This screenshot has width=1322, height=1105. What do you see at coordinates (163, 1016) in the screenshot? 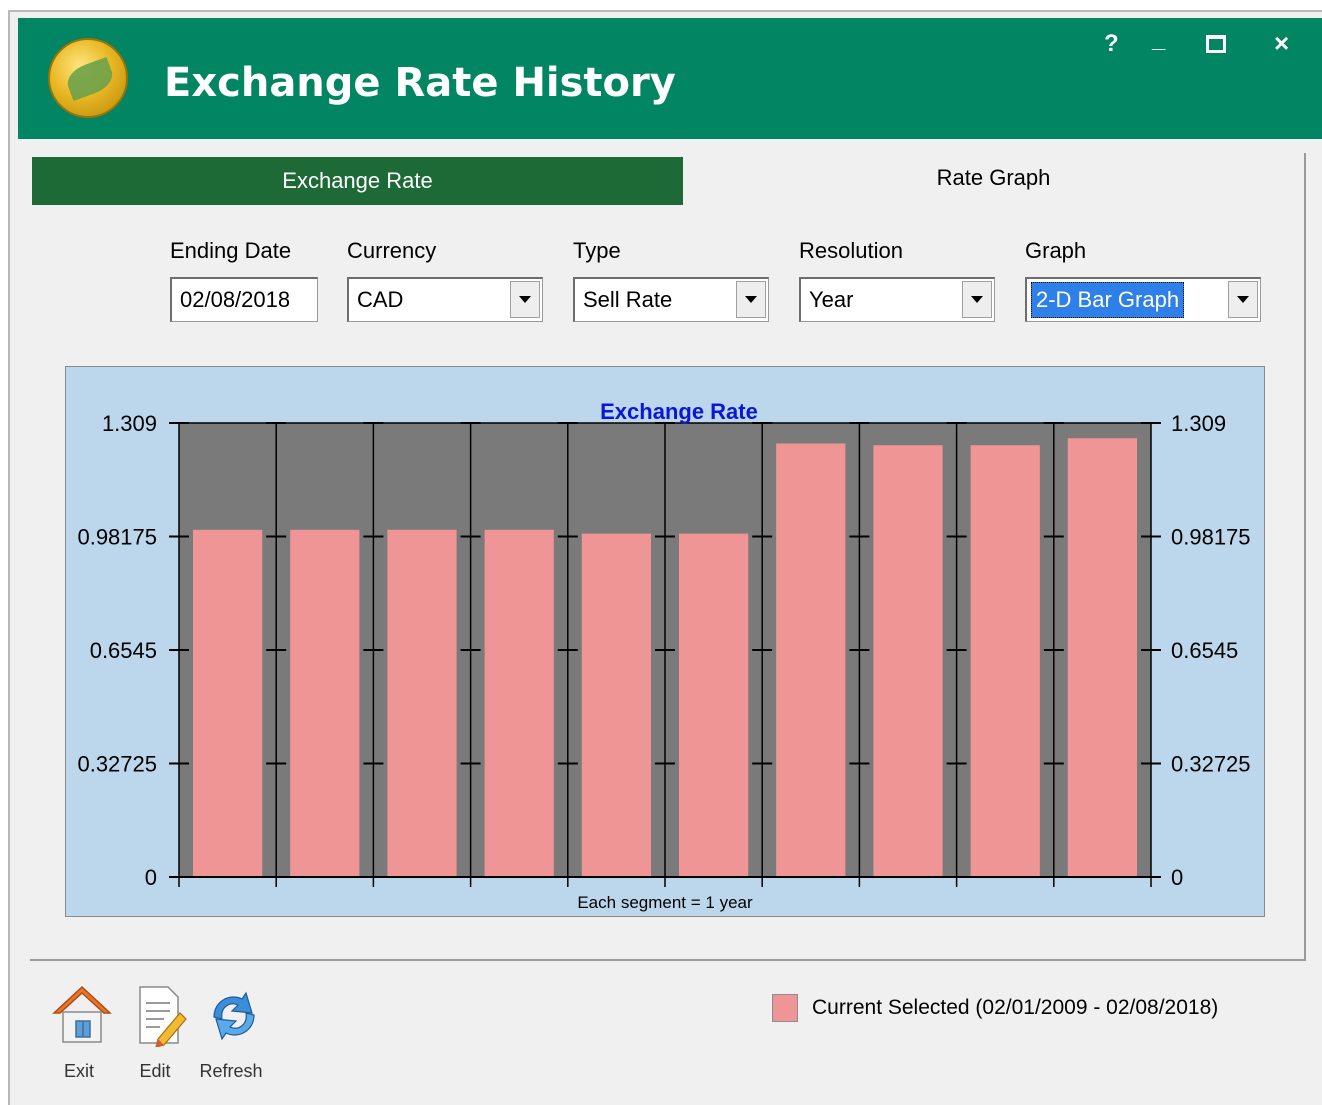
I see `edit-document-icon` at bounding box center [163, 1016].